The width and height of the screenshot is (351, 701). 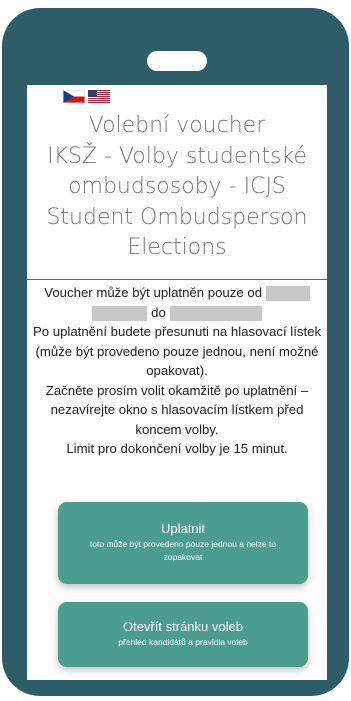 What do you see at coordinates (153, 292) in the screenshot?
I see `valid-from-label: Voucher může být uplatněn pouze od` at bounding box center [153, 292].